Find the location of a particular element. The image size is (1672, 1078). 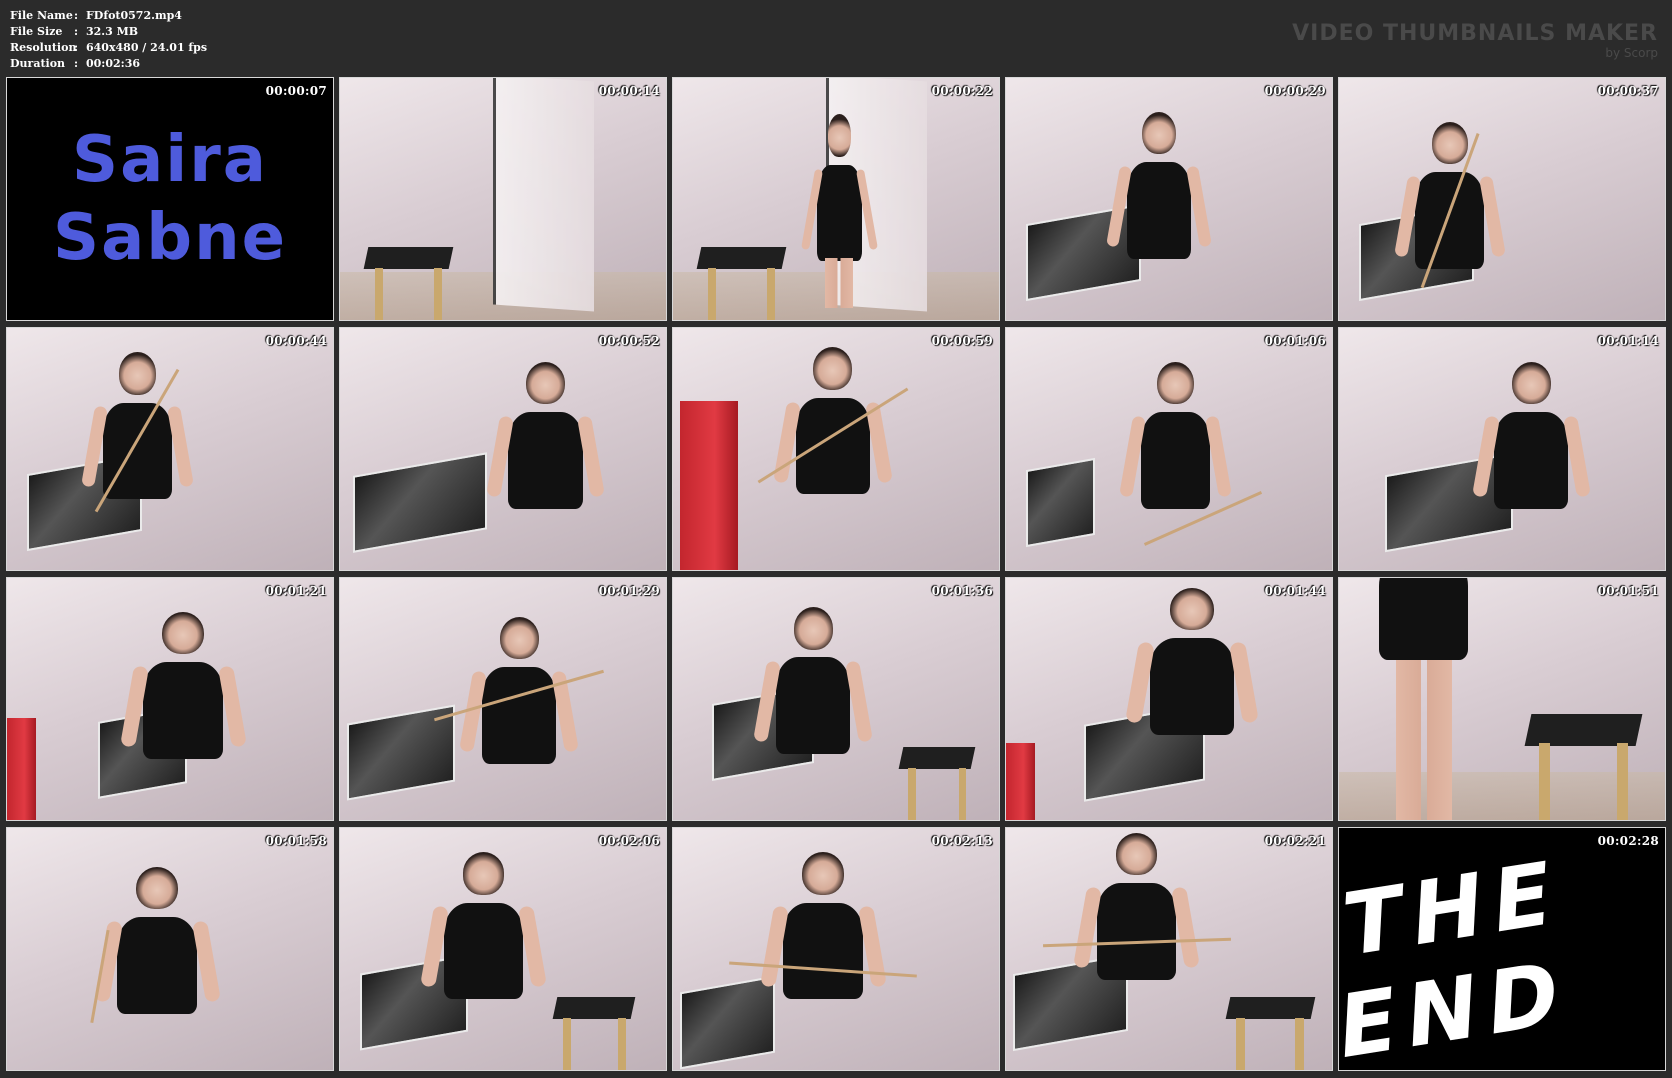

file-name-row: File Name : FDfot0572.mp4 is located at coordinates (108, 16).